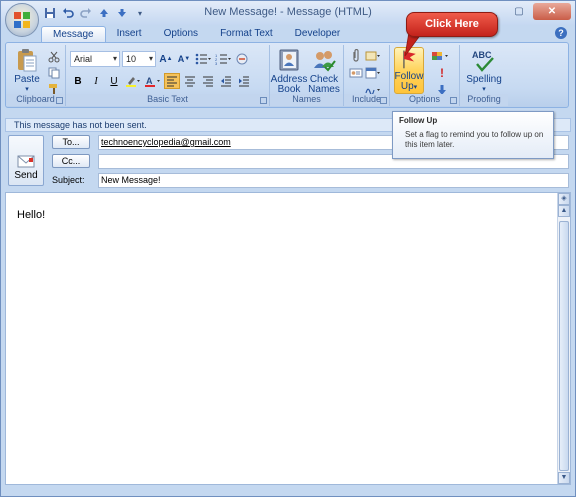  What do you see at coordinates (482, 55) in the screenshot?
I see `spelling-abc-text: ABC` at bounding box center [482, 55].